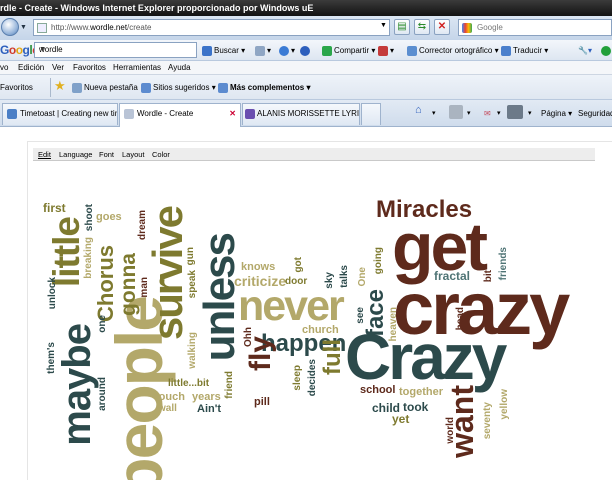  I want to click on menu-herramientas: Herramientas, so click(137, 67).